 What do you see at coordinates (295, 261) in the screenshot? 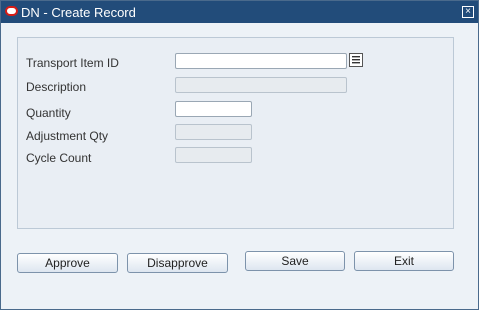
I see `save-button: Save` at bounding box center [295, 261].